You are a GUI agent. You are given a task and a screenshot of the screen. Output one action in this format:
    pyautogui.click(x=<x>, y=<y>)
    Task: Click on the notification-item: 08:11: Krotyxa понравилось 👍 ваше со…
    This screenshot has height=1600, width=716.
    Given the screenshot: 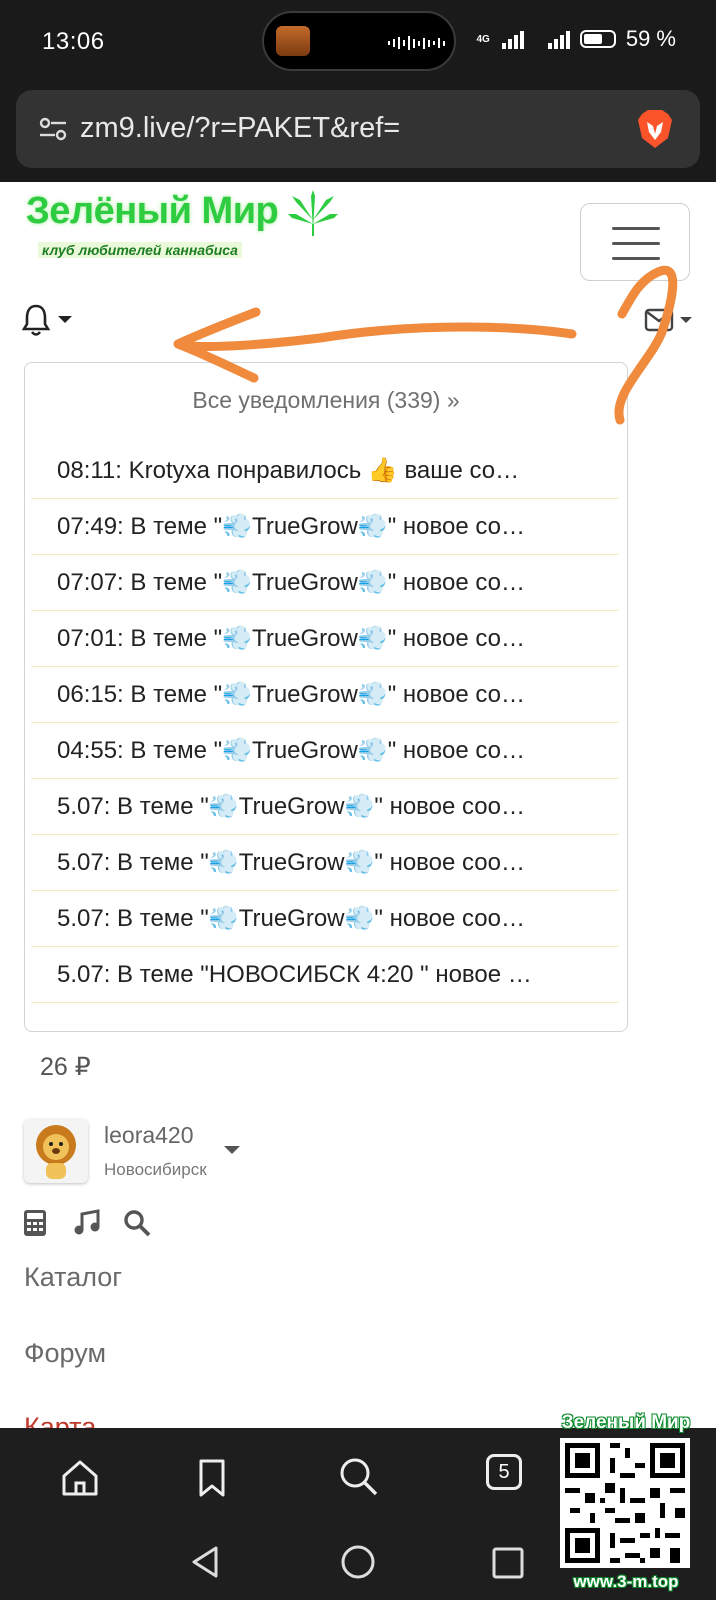 What is the action you would take?
    pyautogui.click(x=325, y=471)
    